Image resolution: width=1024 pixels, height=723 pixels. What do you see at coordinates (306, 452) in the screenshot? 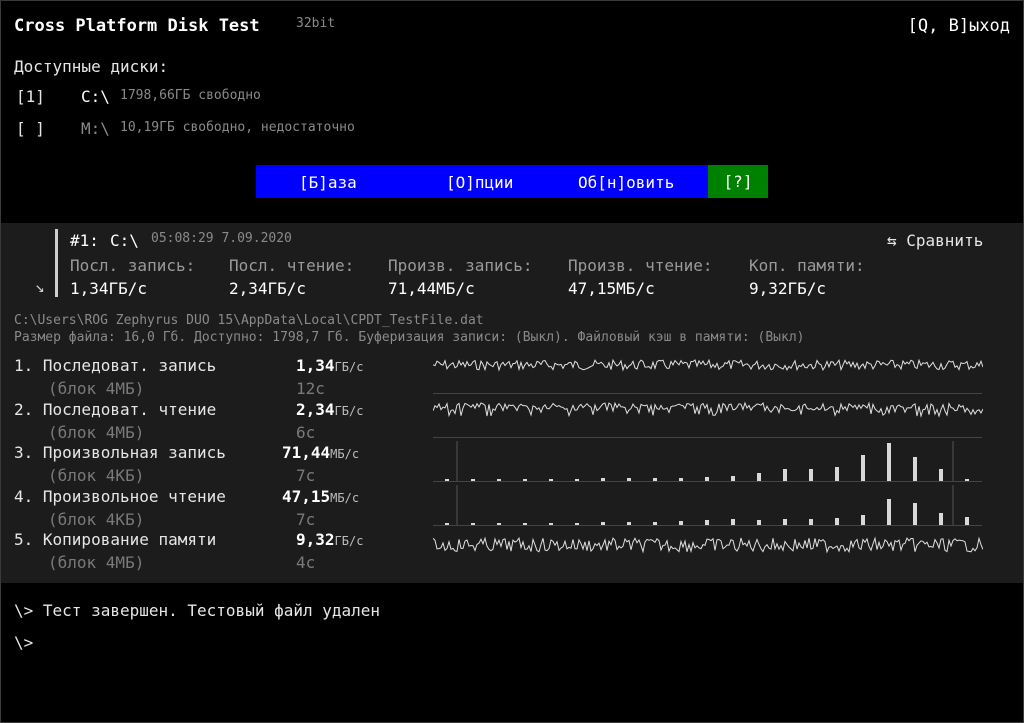
I see `test-value: 71,44` at bounding box center [306, 452].